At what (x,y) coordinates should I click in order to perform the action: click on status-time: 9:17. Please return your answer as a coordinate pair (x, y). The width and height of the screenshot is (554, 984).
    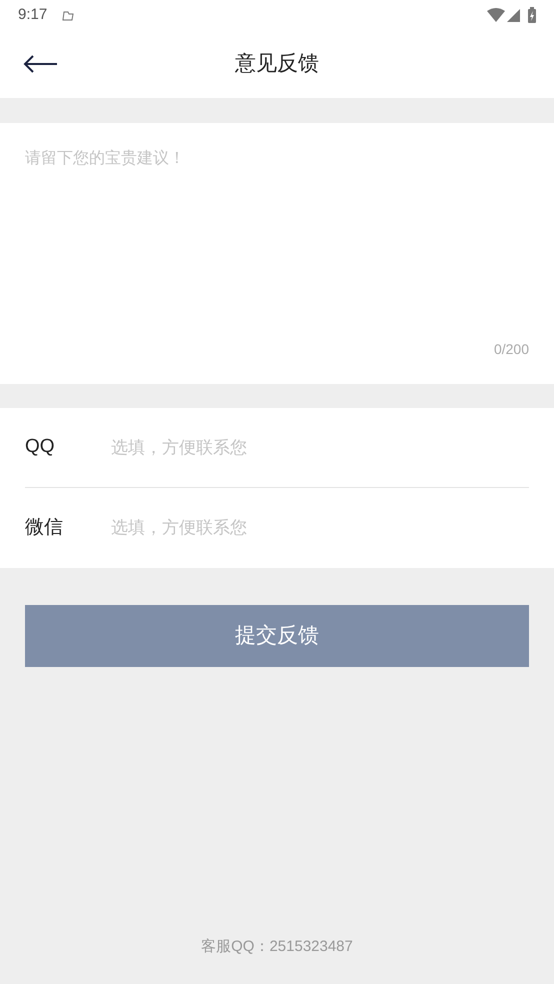
    Looking at the image, I should click on (33, 14).